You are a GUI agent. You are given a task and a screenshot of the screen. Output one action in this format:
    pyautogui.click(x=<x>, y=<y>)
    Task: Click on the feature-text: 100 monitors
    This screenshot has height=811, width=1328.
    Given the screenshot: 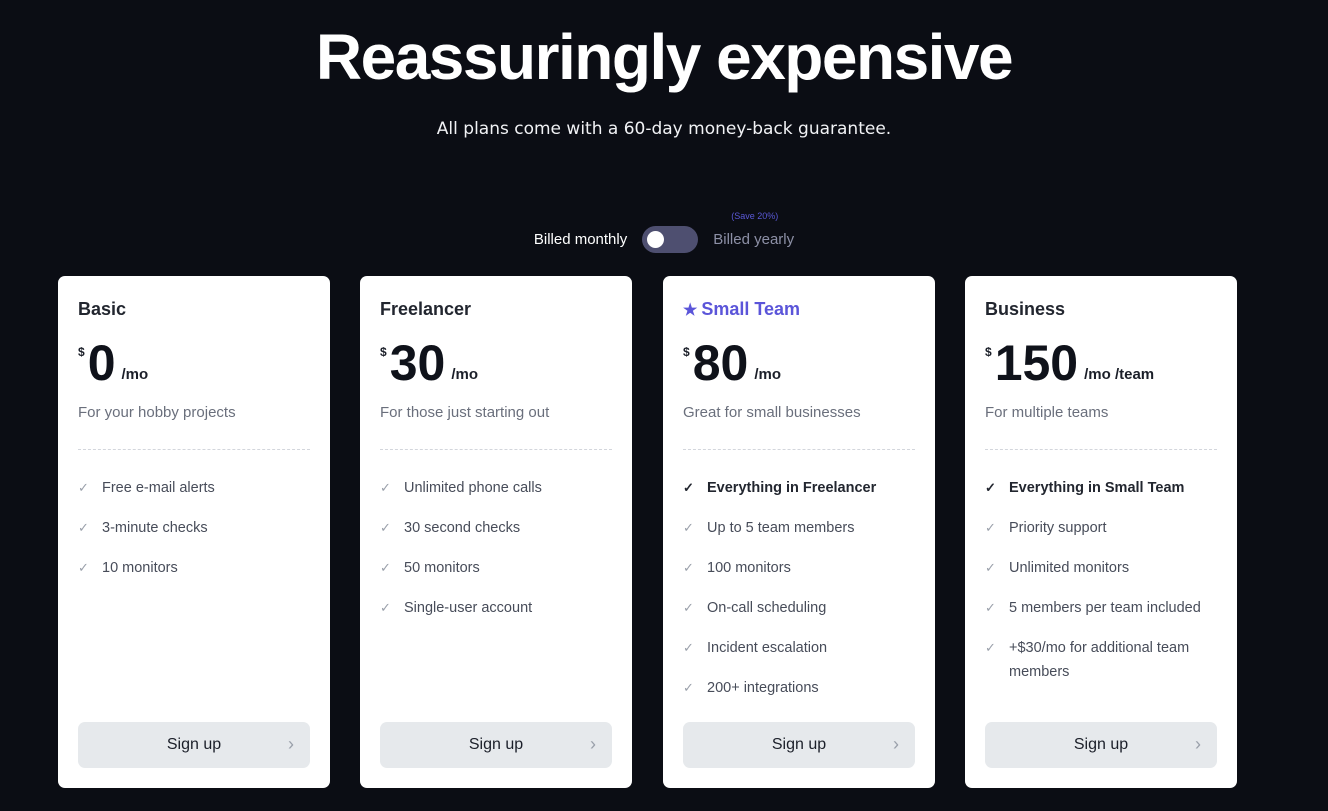 What is the action you would take?
    pyautogui.click(x=749, y=568)
    